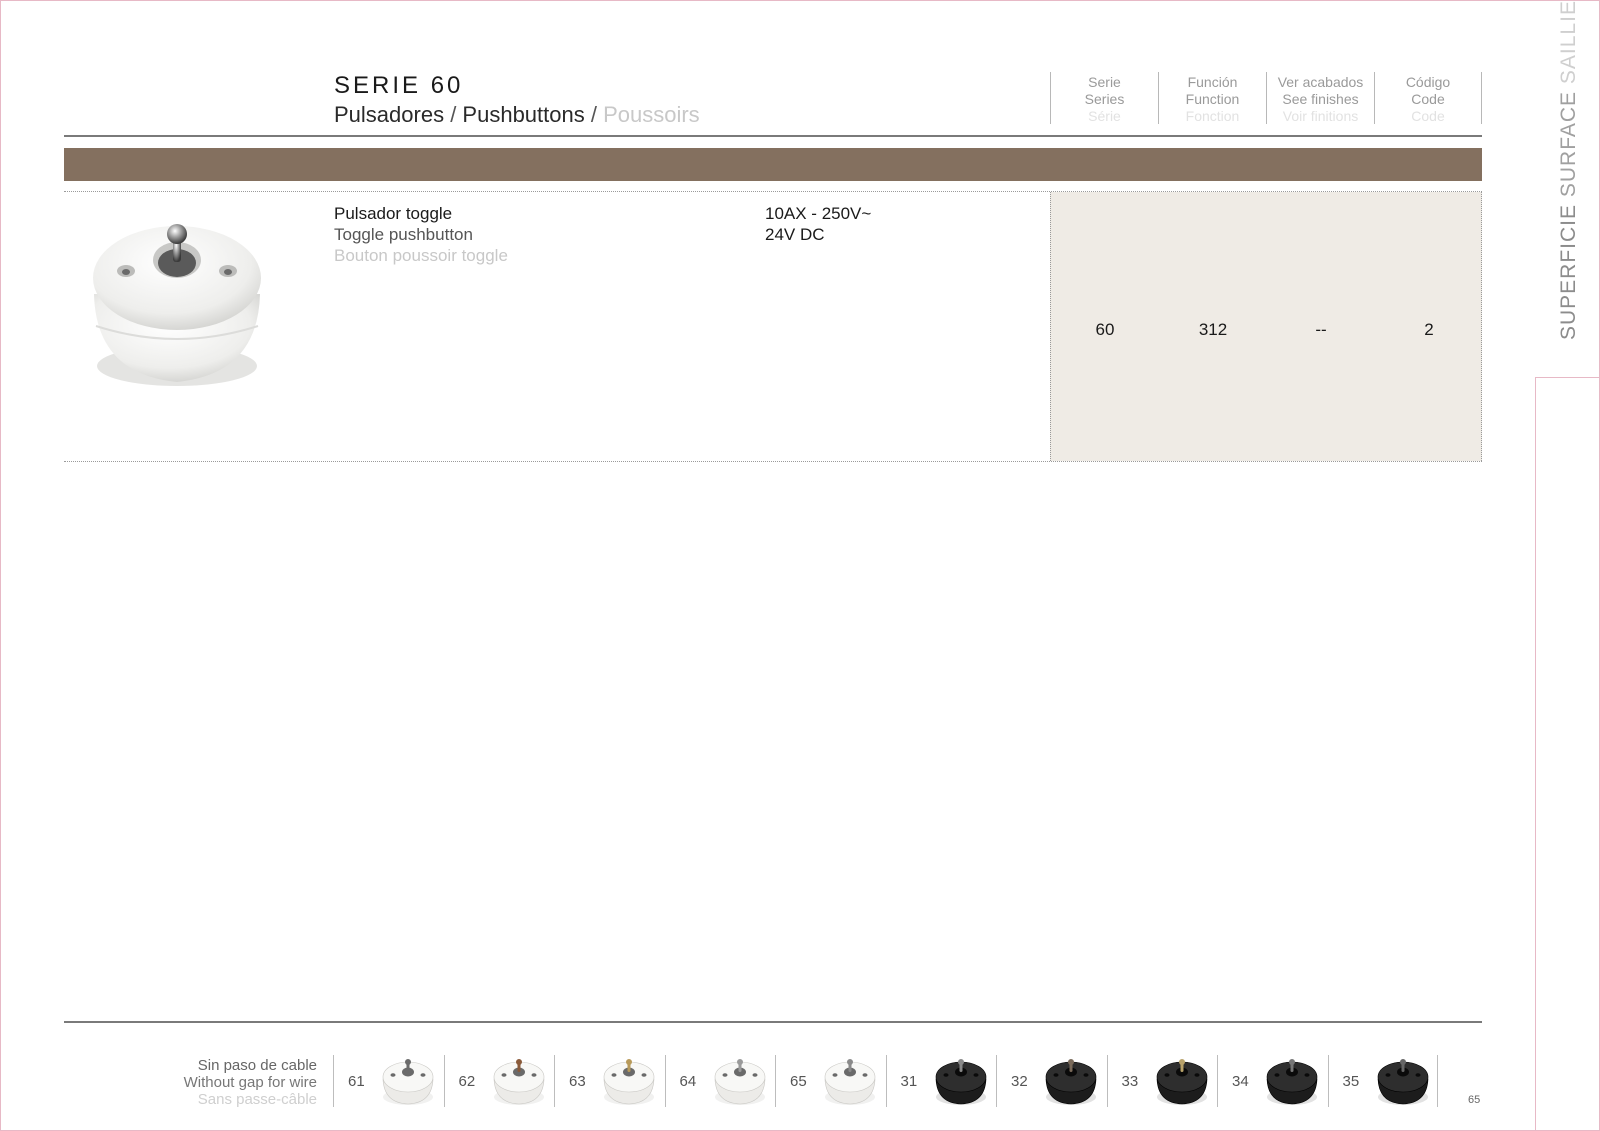 The image size is (1600, 1131). I want to click on column-header-en: Code, so click(1428, 99).